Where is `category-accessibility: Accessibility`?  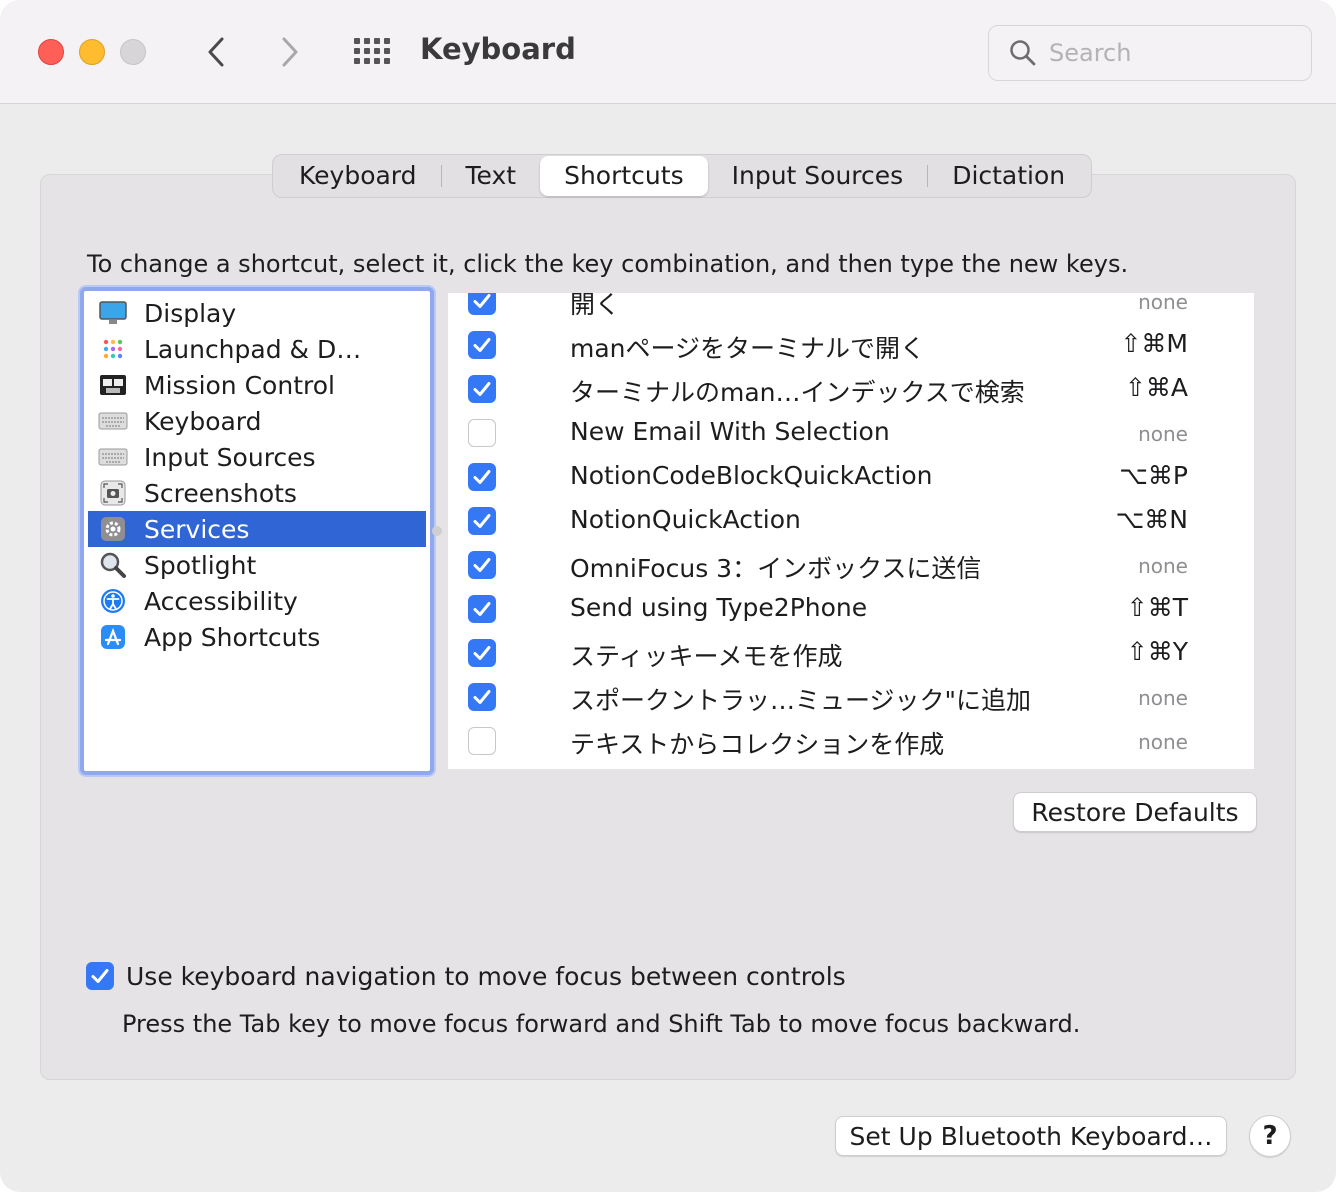
category-accessibility: Accessibility is located at coordinates (257, 601).